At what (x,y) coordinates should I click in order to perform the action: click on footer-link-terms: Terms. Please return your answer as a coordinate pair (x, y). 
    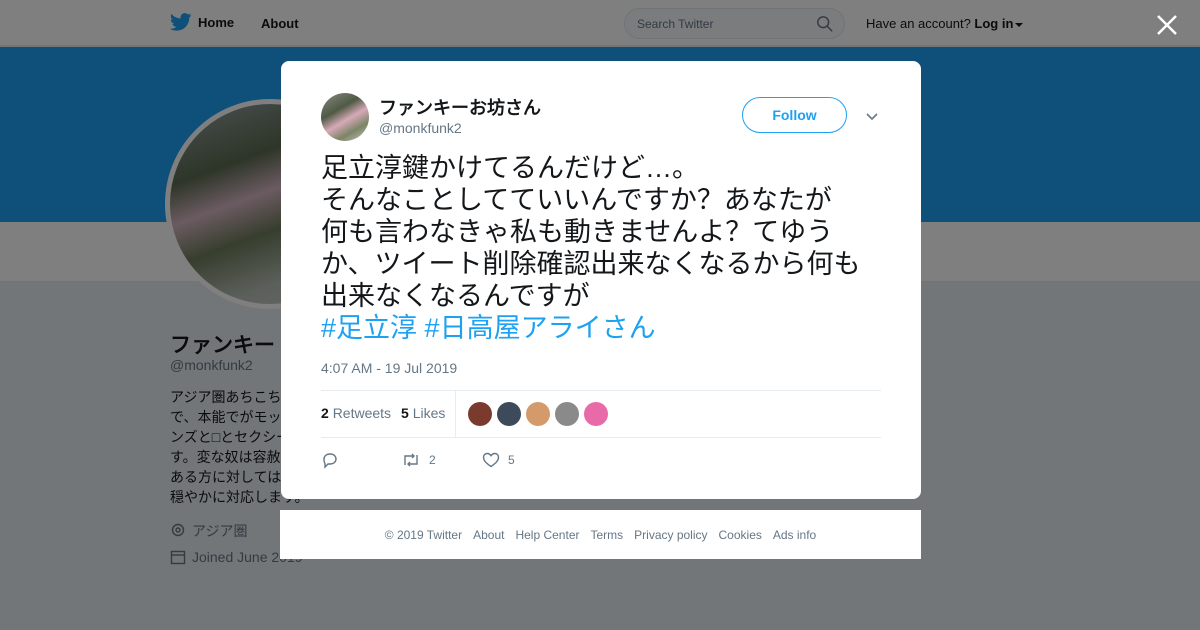
    Looking at the image, I should click on (606, 535).